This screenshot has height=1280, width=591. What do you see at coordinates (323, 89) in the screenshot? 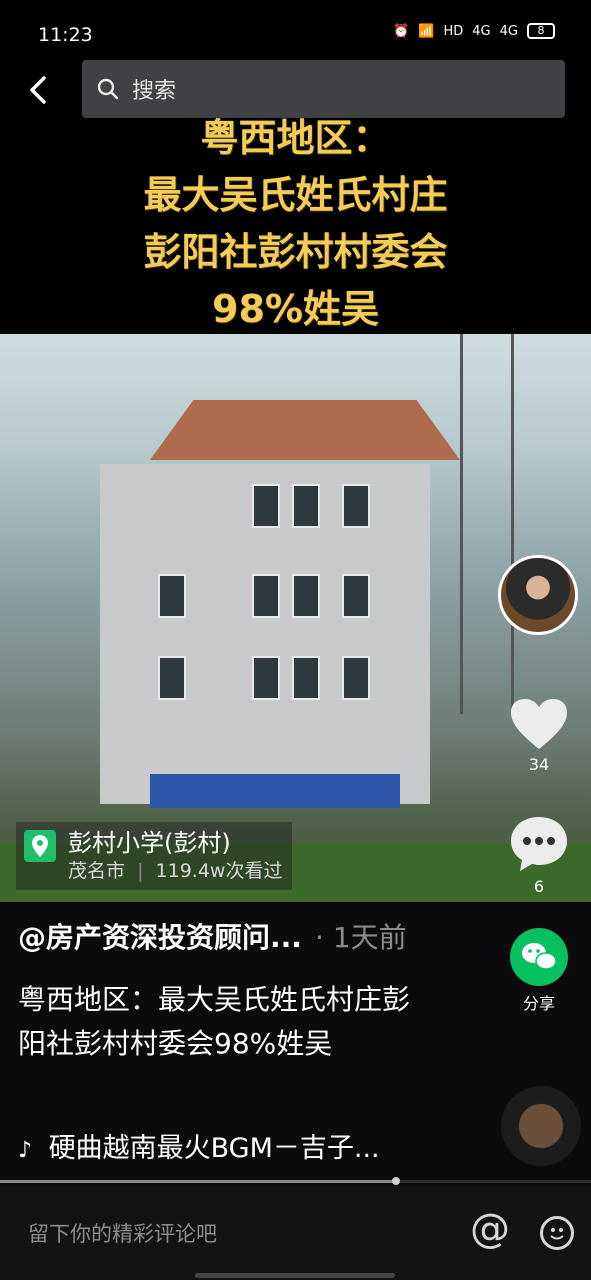
I see `search-bar: 搜索` at bounding box center [323, 89].